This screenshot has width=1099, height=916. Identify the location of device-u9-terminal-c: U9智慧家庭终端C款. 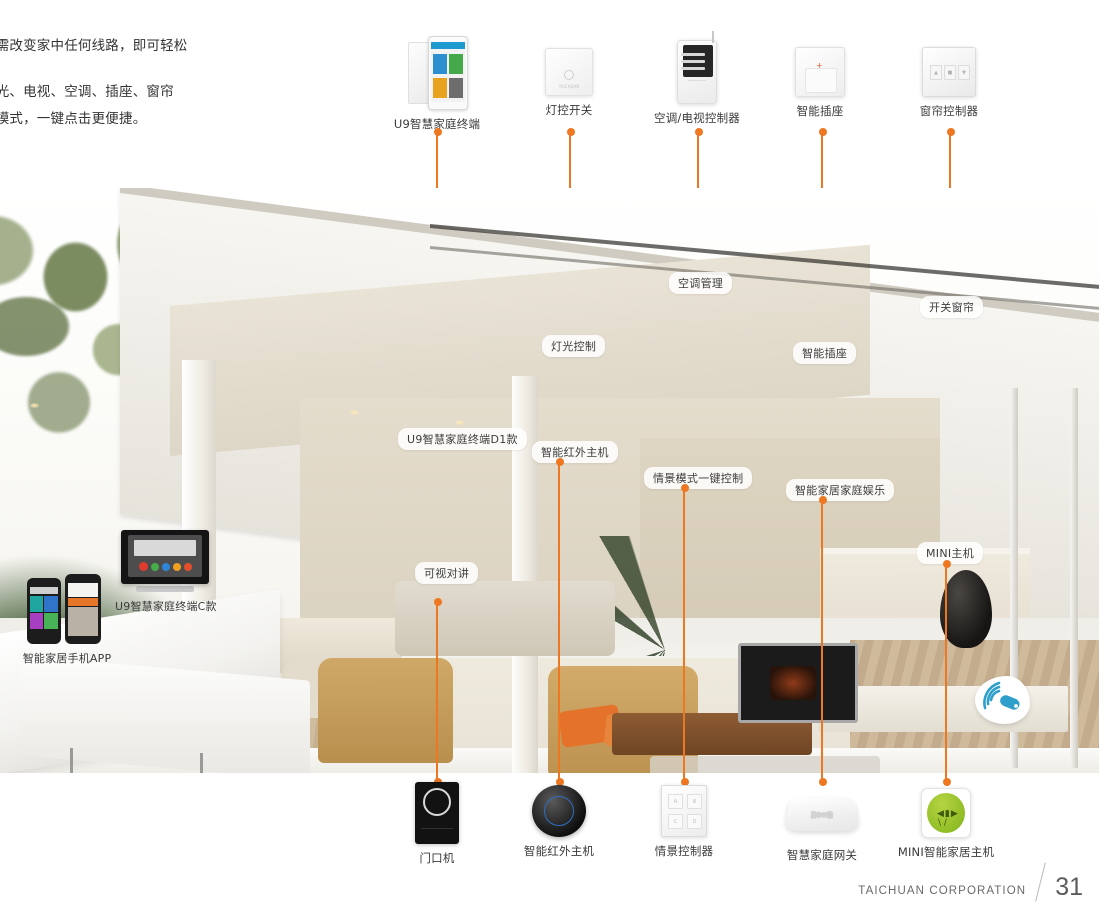
(166, 572).